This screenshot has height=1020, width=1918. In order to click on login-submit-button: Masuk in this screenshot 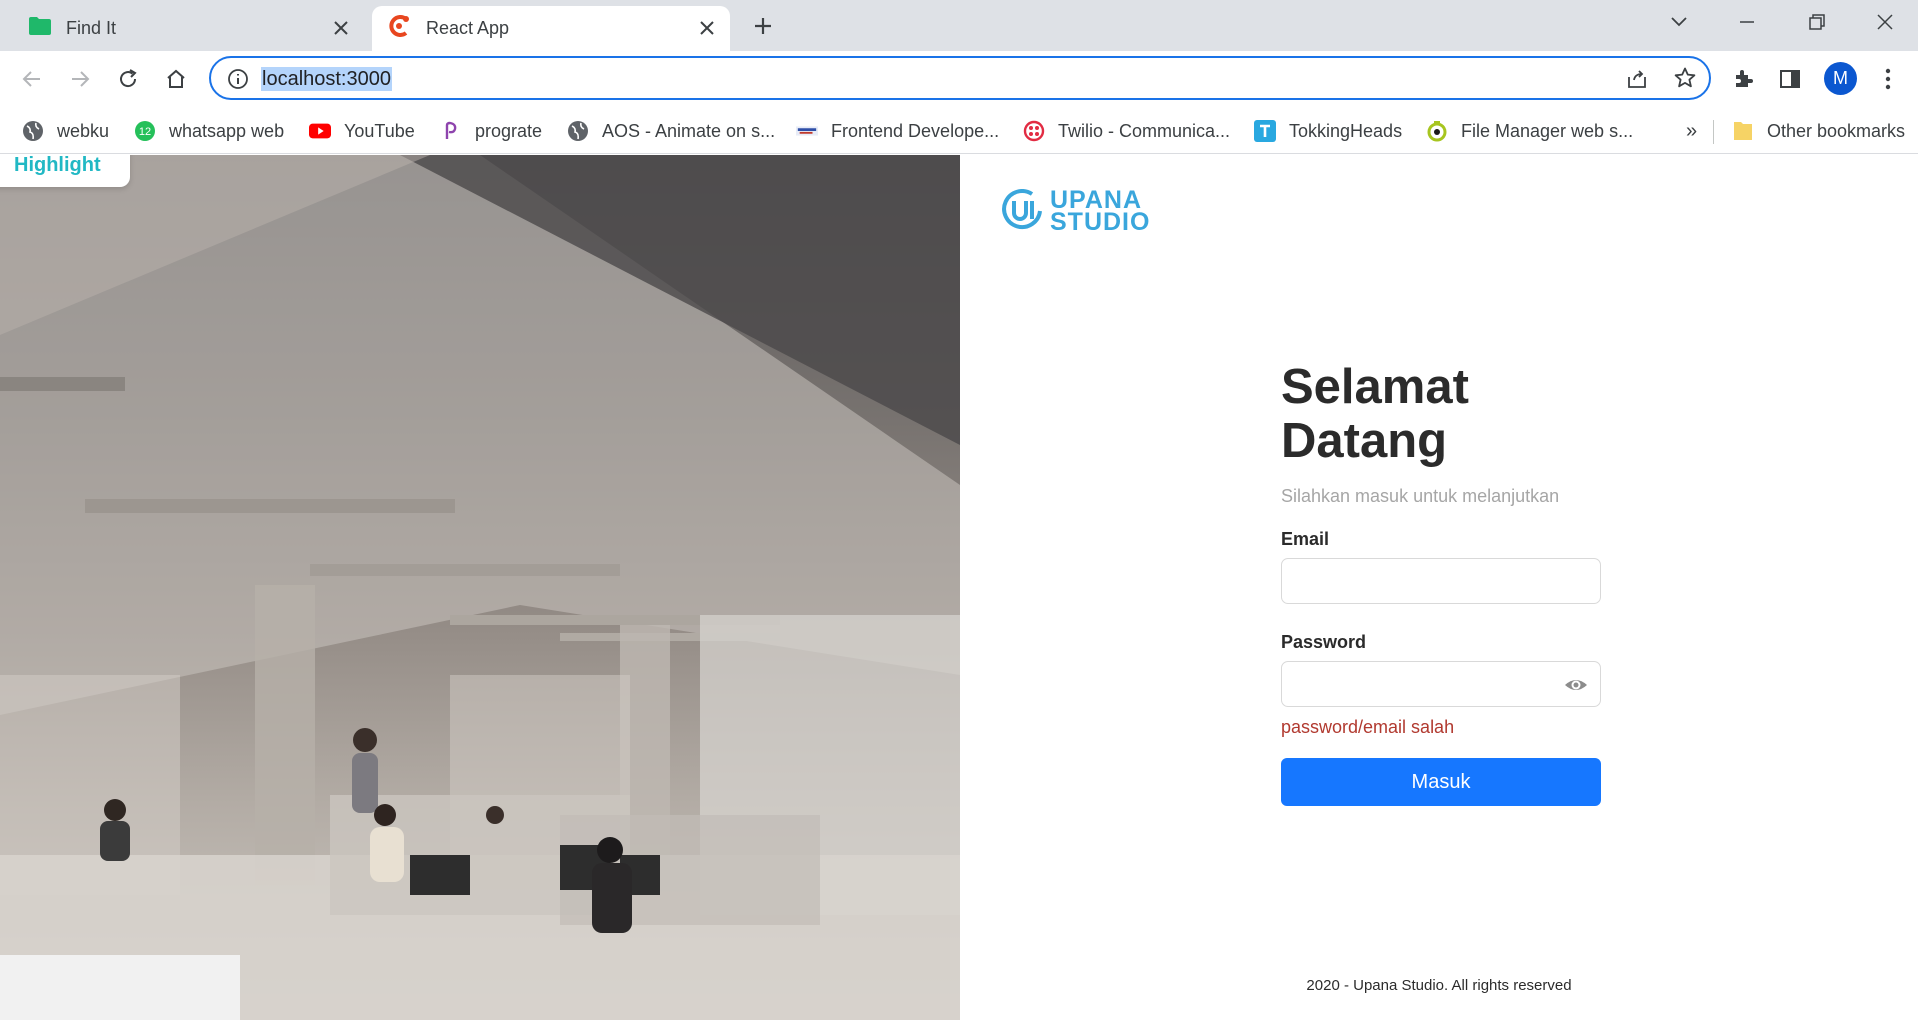, I will do `click(1441, 782)`.